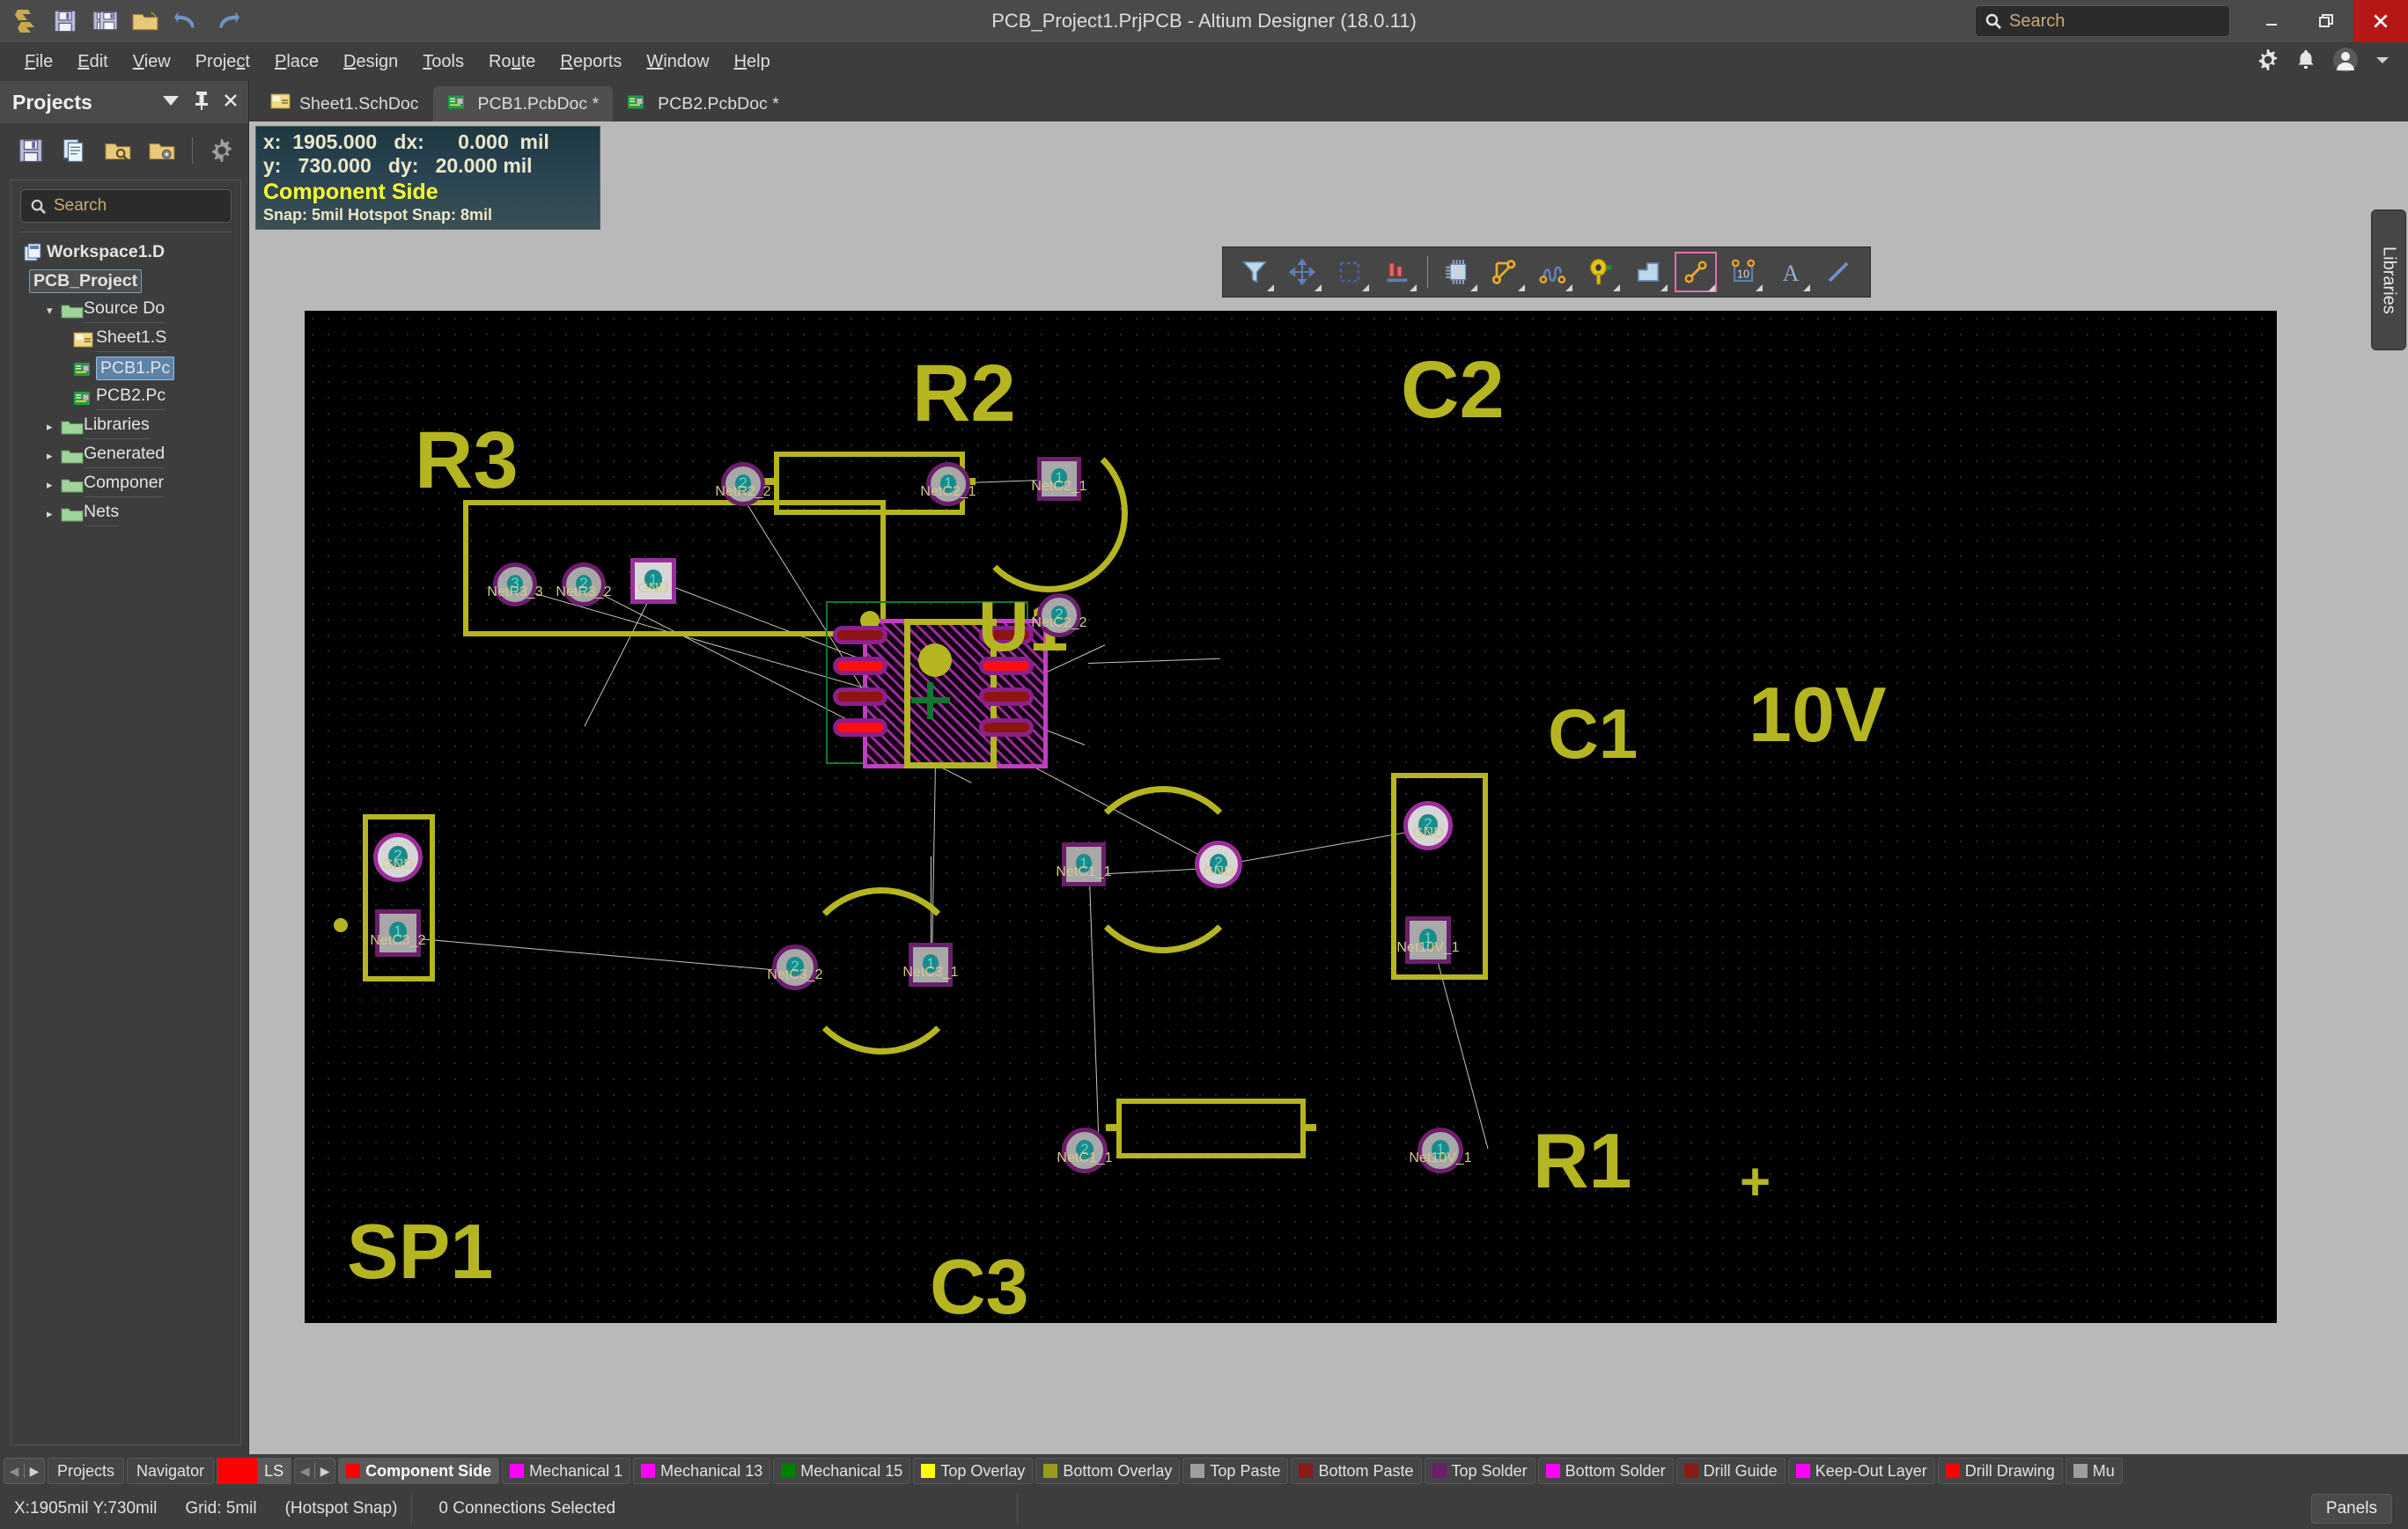 The image size is (2408, 1529). I want to click on tree-item-pcb2: PCB2.Pc, so click(125, 397).